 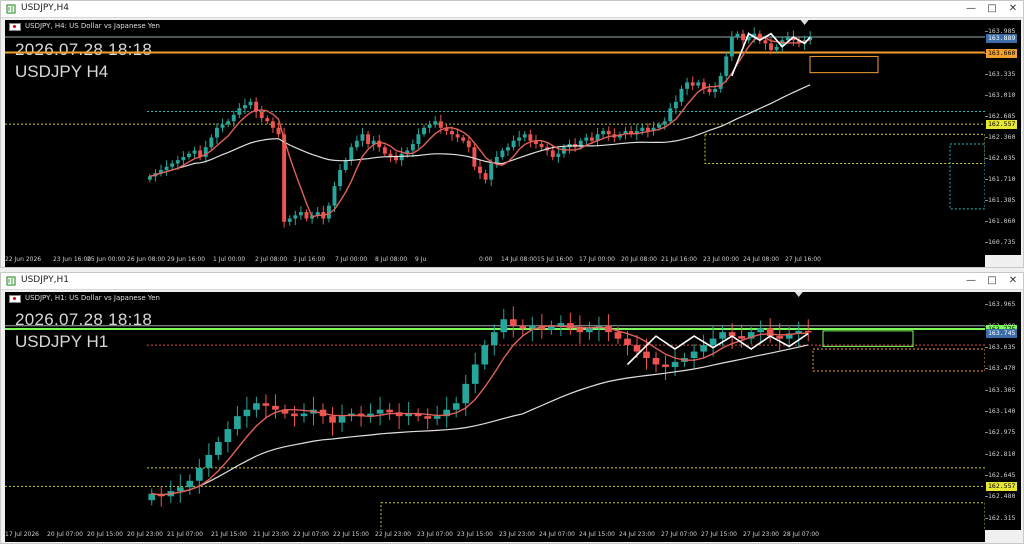 What do you see at coordinates (719, 534) in the screenshot?
I see `time-label: 27 Jul 15:00` at bounding box center [719, 534].